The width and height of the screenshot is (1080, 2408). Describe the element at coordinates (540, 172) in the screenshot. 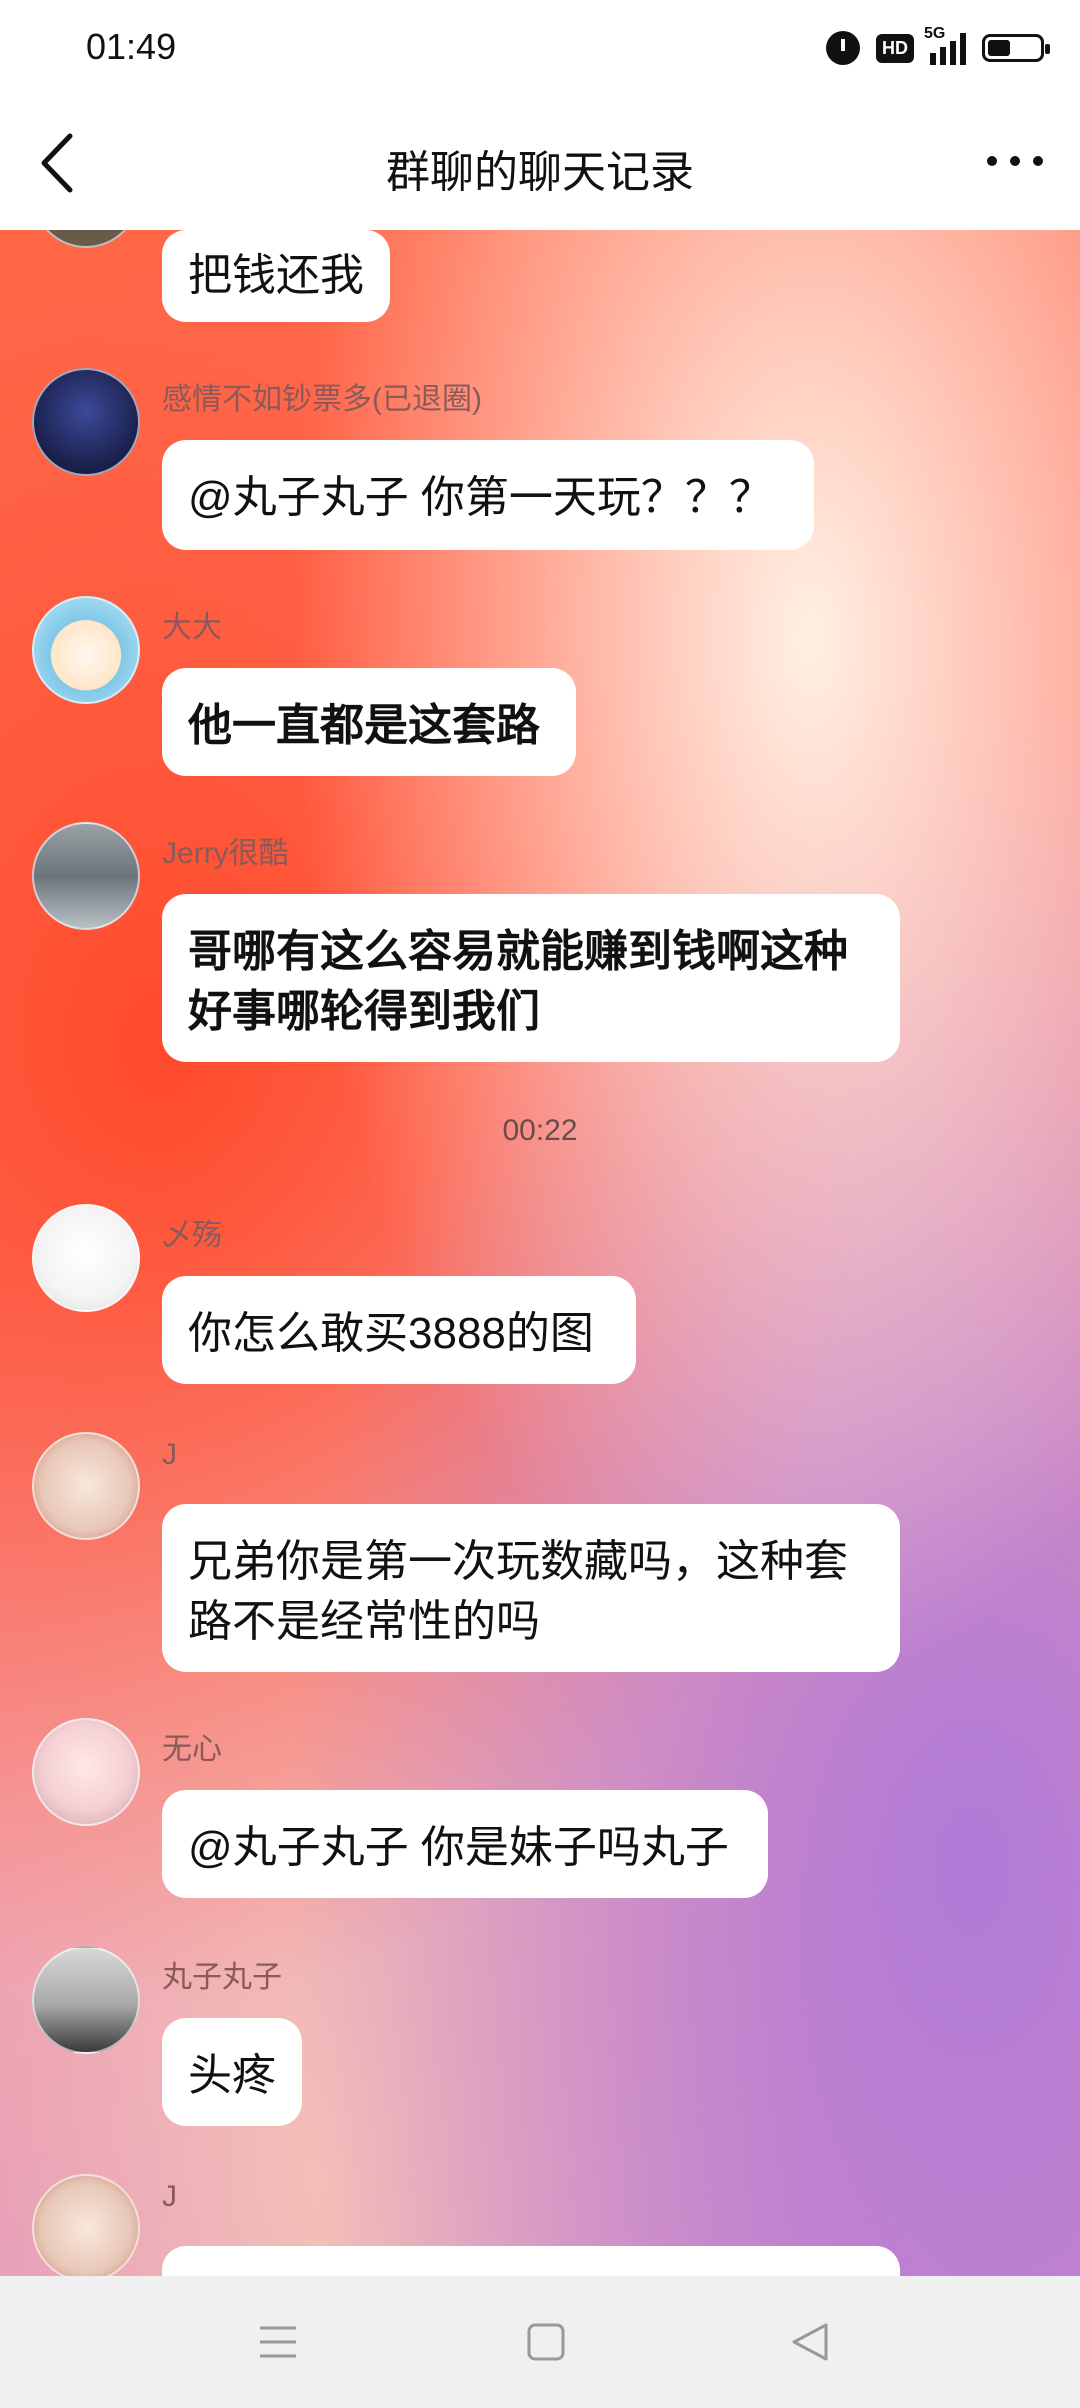

I see `page-title: 群聊的聊天记录` at that location.